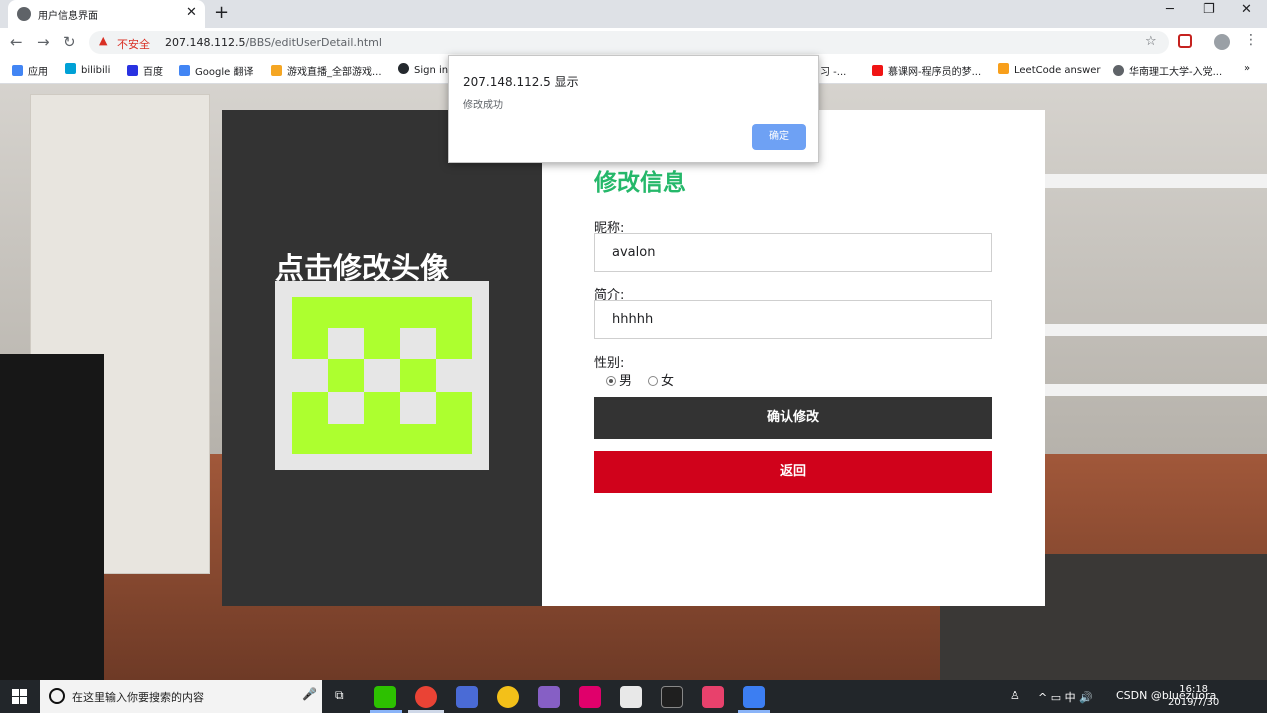  Describe the element at coordinates (1065, 697) in the screenshot. I see `system-tray-icons: ^ ▭ 中 🔊` at that location.